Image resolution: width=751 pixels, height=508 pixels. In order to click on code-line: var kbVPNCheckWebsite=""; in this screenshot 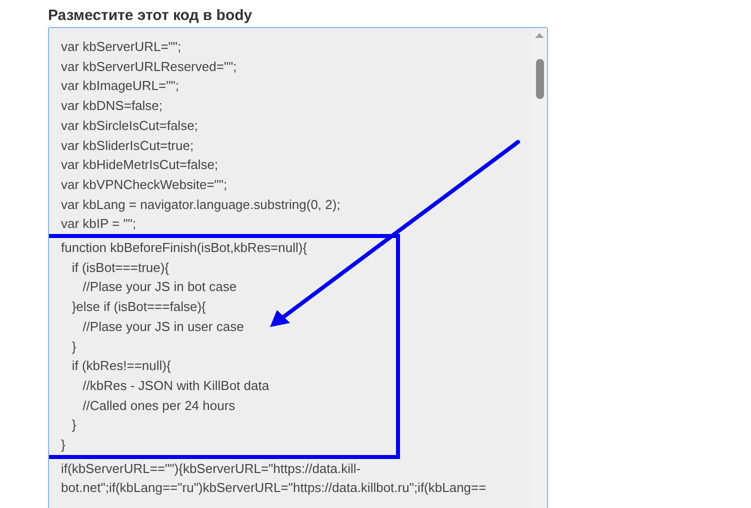, I will do `click(144, 185)`.